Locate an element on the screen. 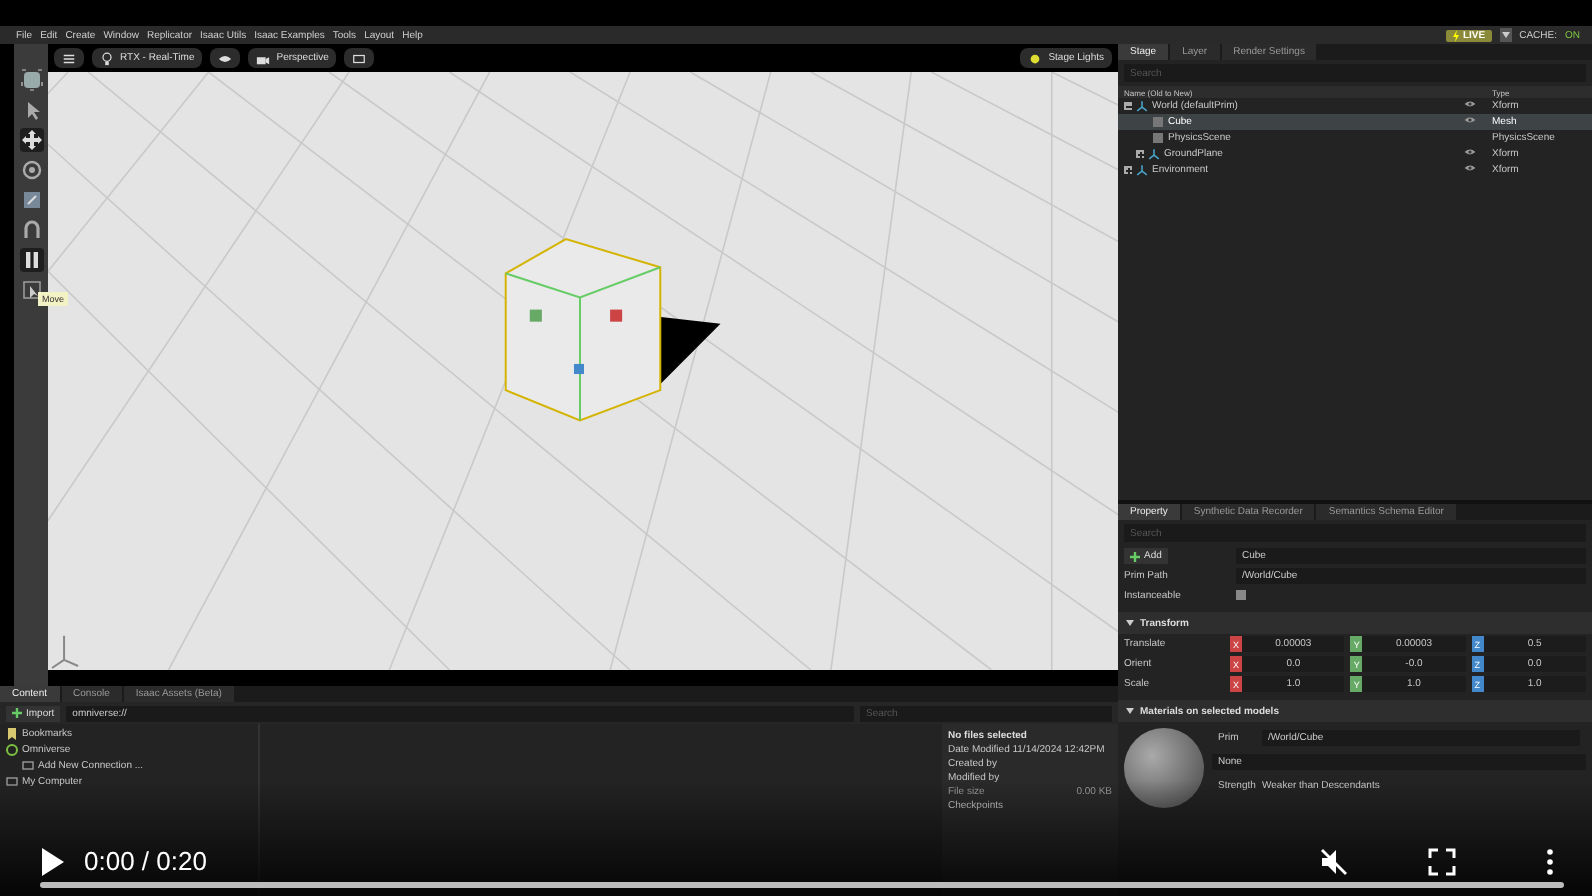 Image resolution: width=1592 pixels, height=896 pixels. rotate-tool-button is located at coordinates (31, 170).